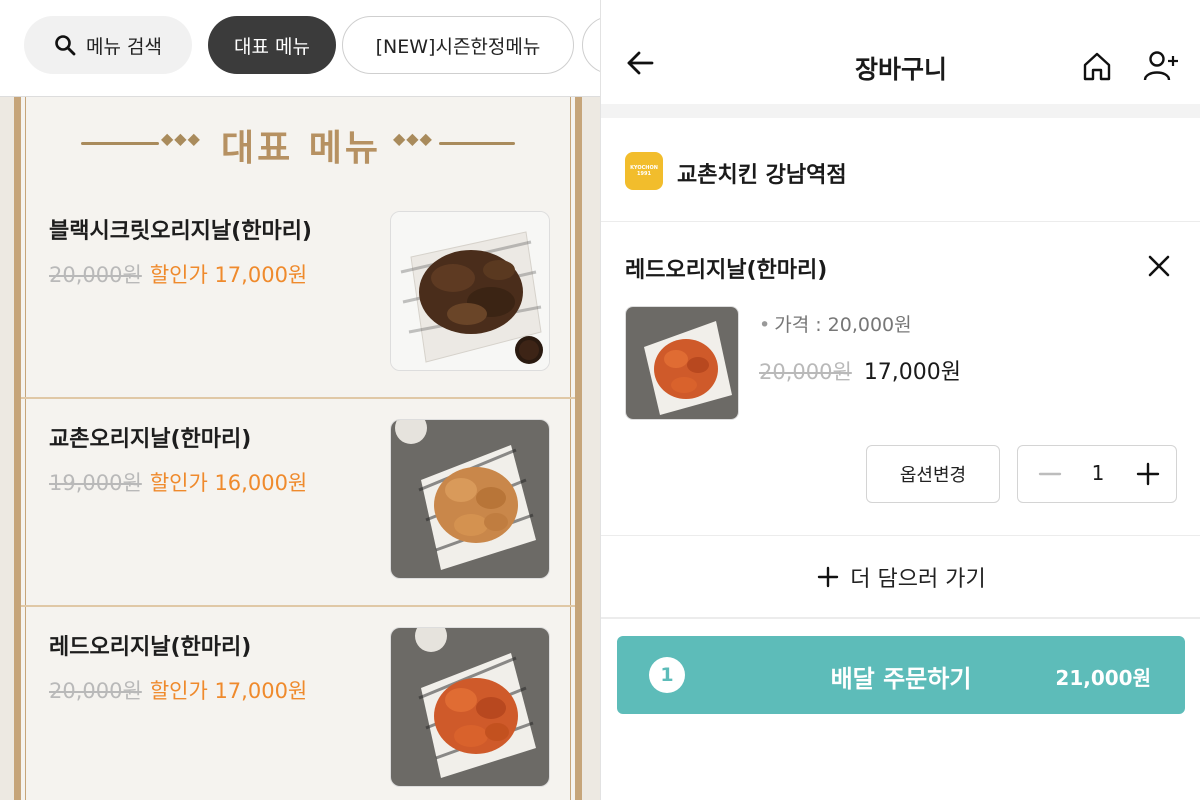 The image size is (1200, 800). What do you see at coordinates (65, 45) in the screenshot?
I see `search-icon` at bounding box center [65, 45].